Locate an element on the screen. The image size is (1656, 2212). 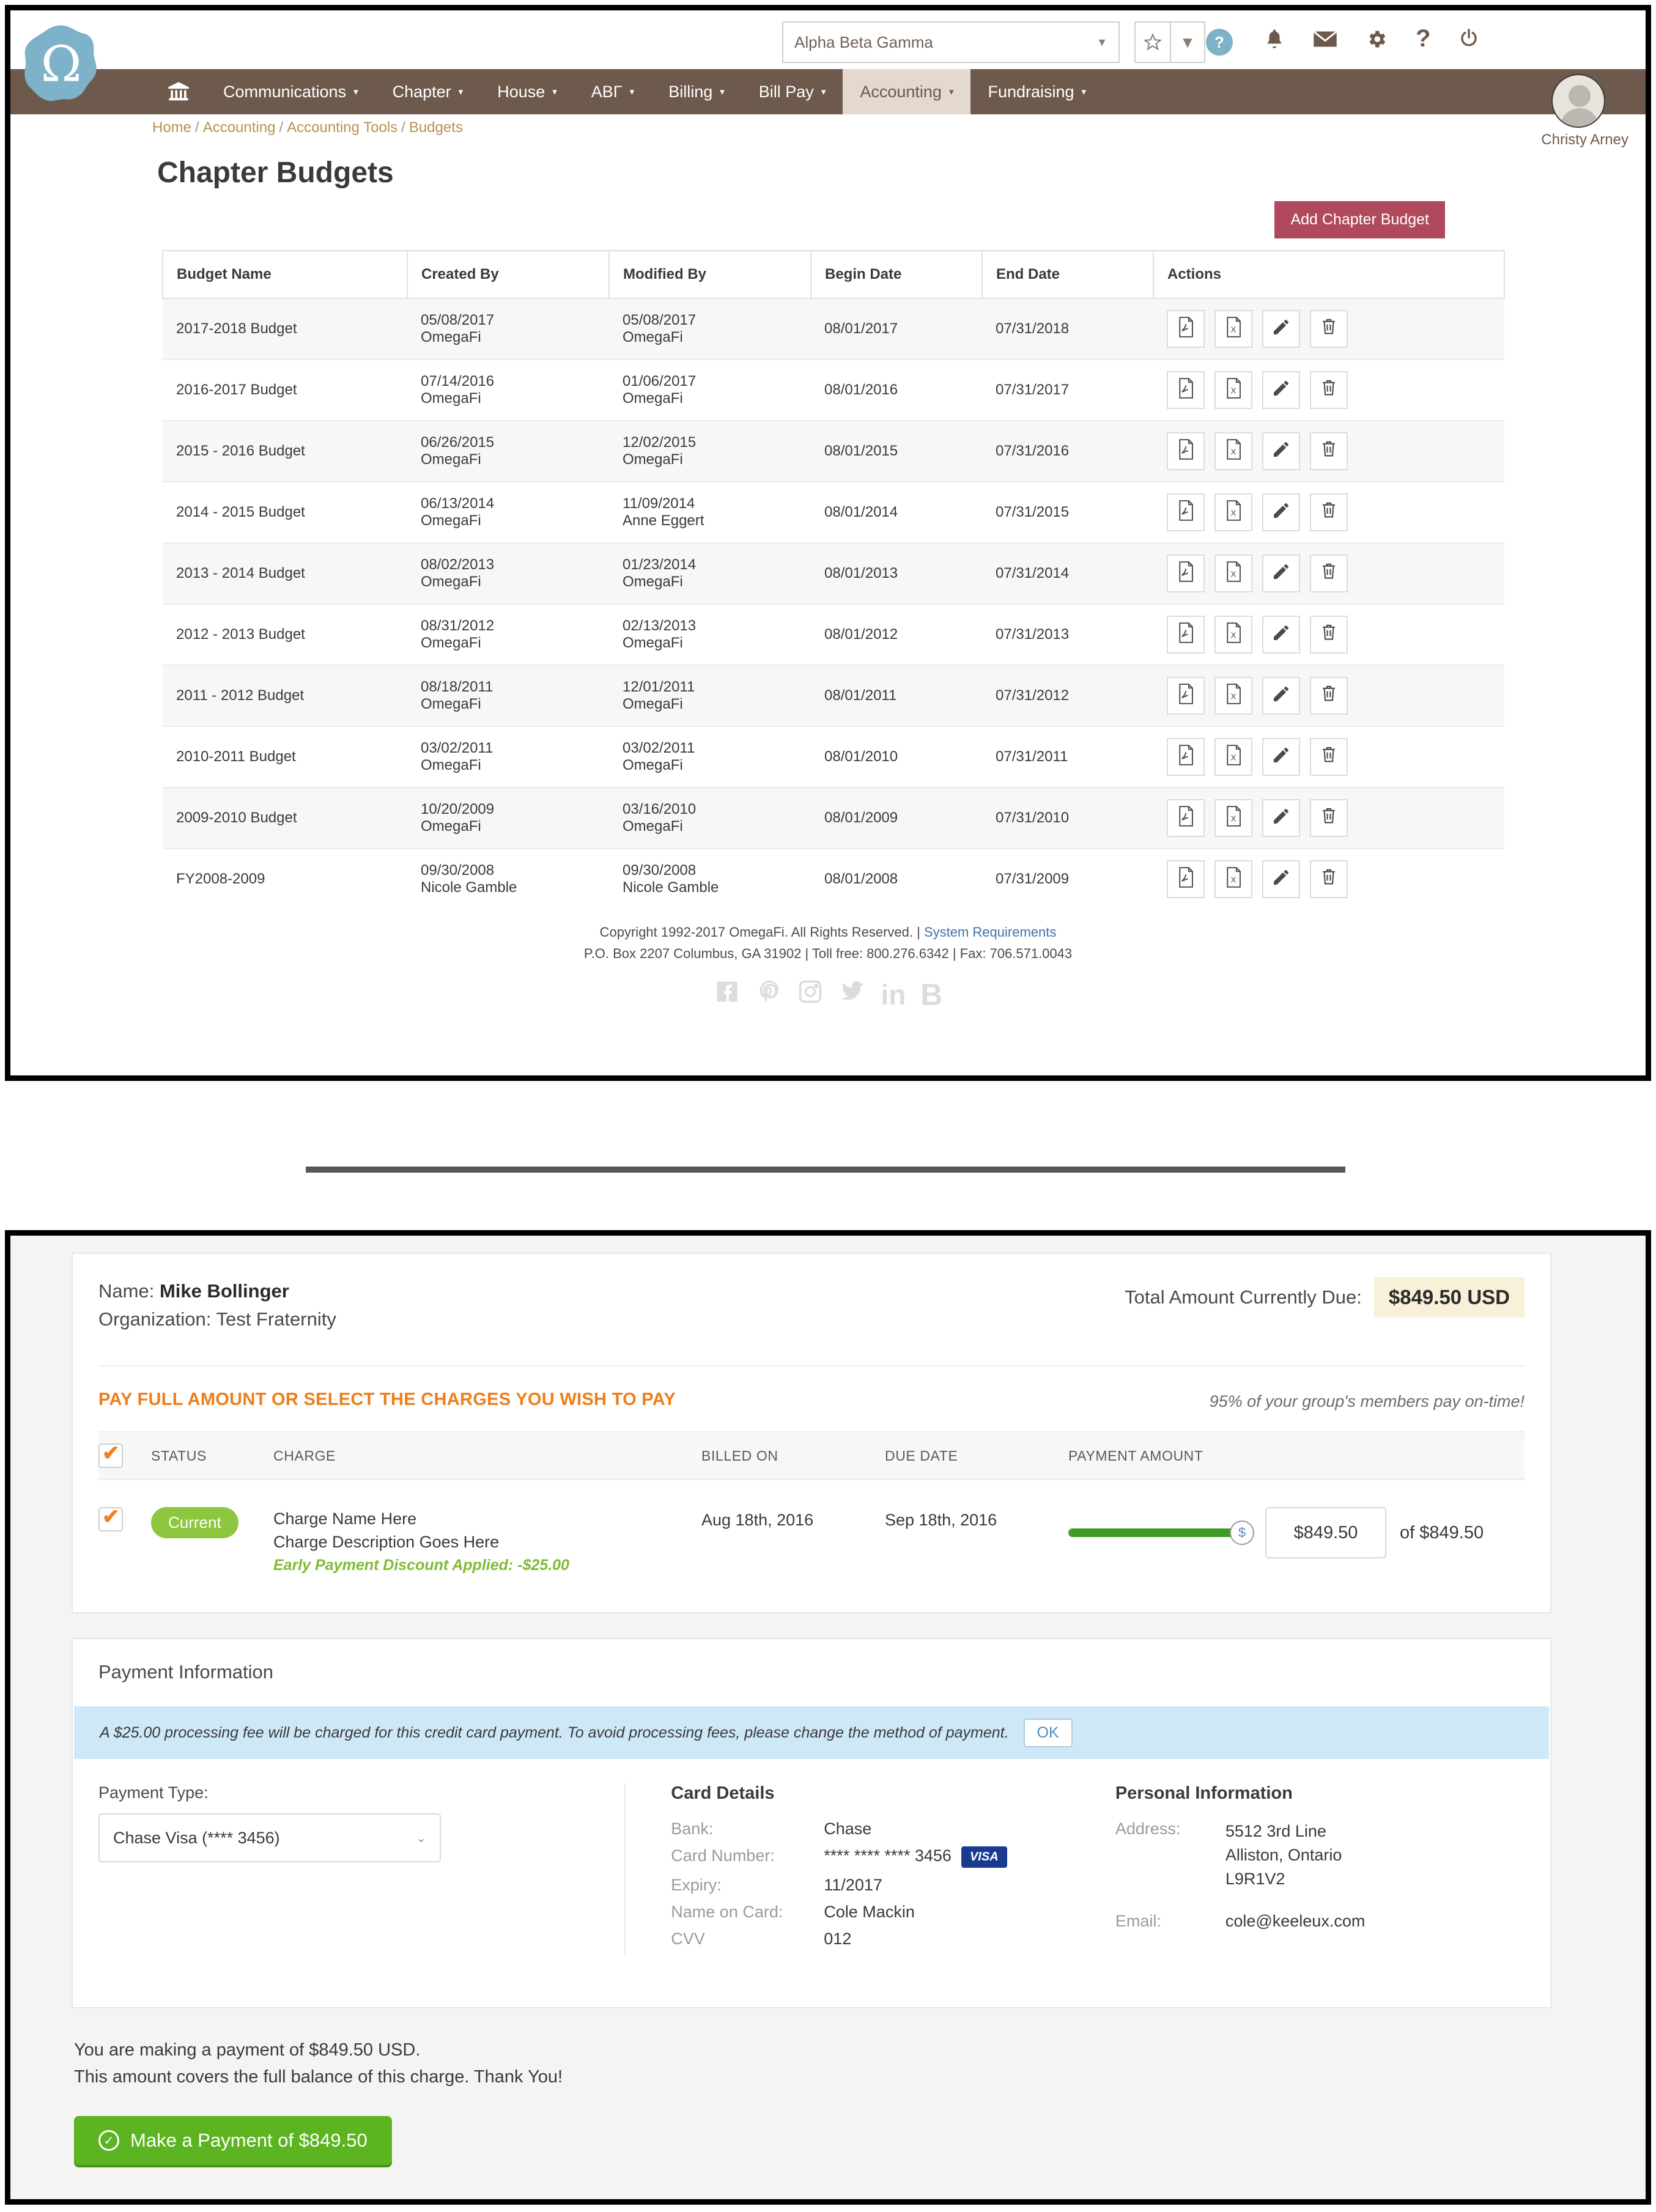
nav-item-billing: Billing ▾ is located at coordinates (696, 91).